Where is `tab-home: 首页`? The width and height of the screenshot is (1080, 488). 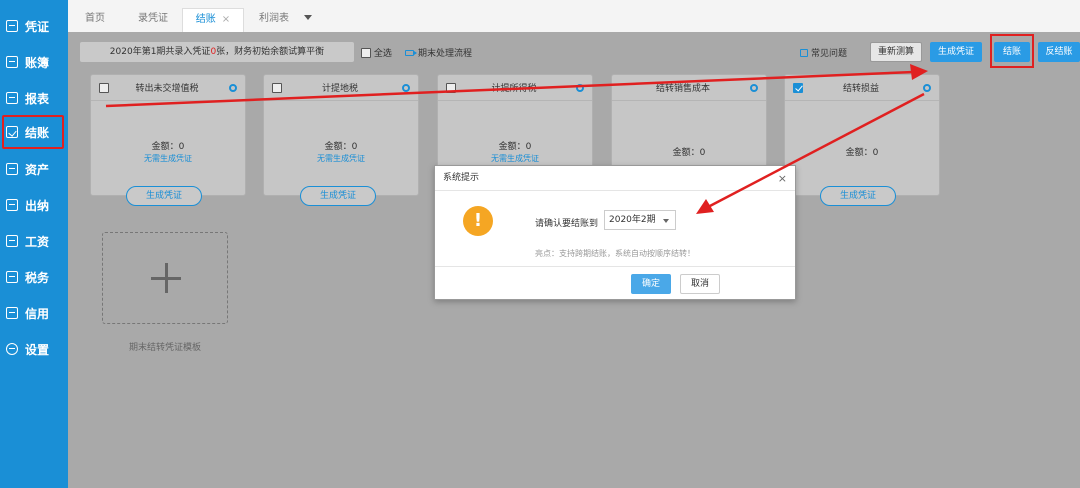 tab-home: 首页 is located at coordinates (95, 20).